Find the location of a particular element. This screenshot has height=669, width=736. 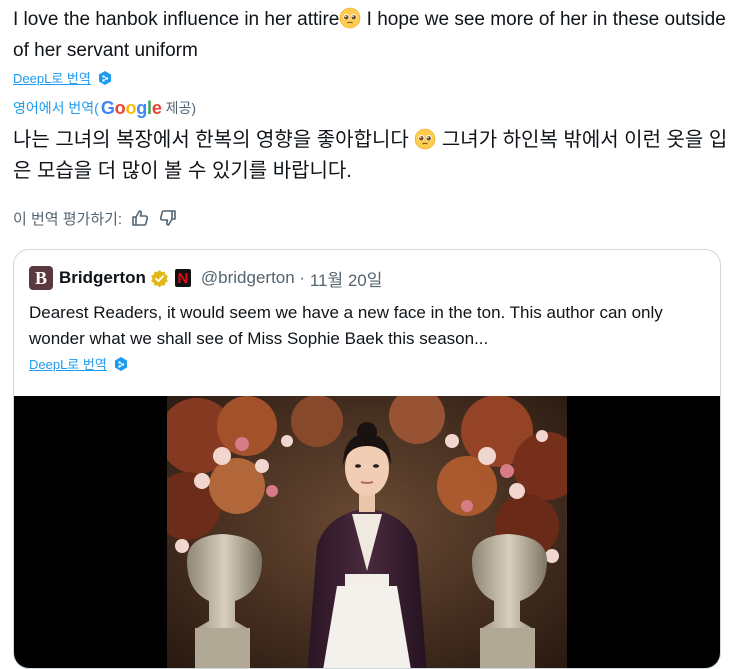

author-name: Bridgerton is located at coordinates (102, 278).